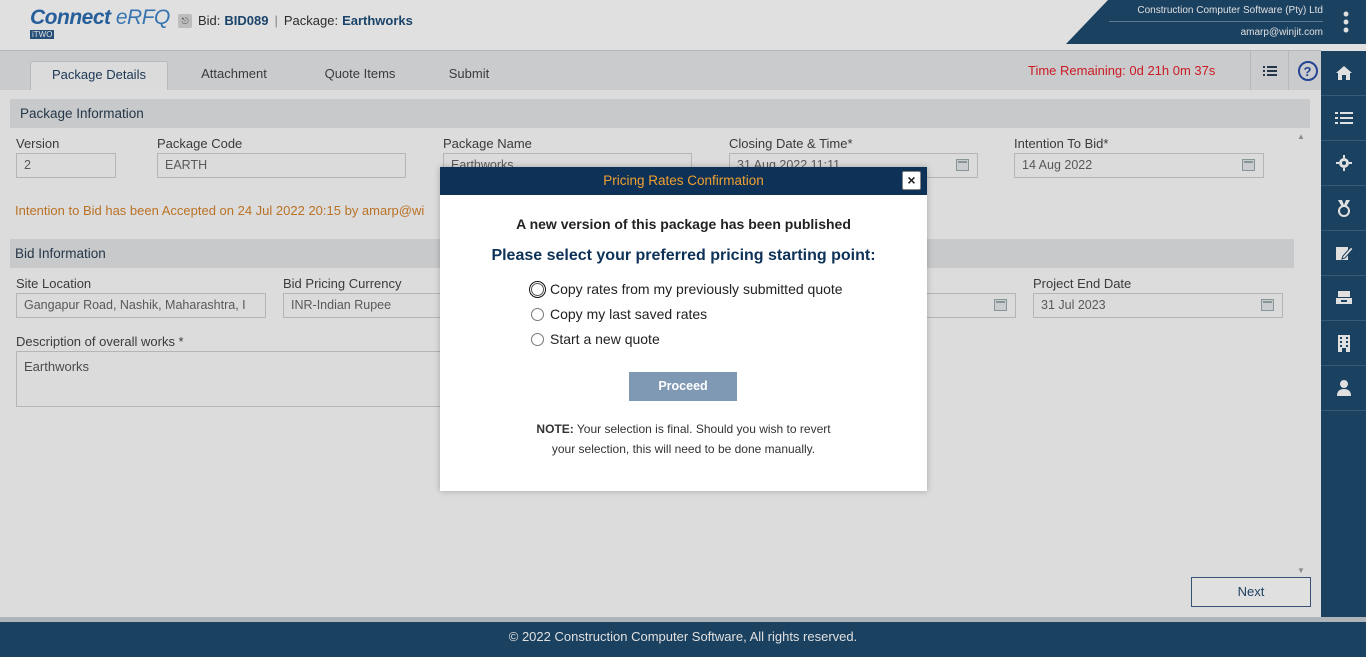 The image size is (1366, 657). Describe the element at coordinates (629, 314) in the screenshot. I see `option-label: Copy my last saved rates` at that location.